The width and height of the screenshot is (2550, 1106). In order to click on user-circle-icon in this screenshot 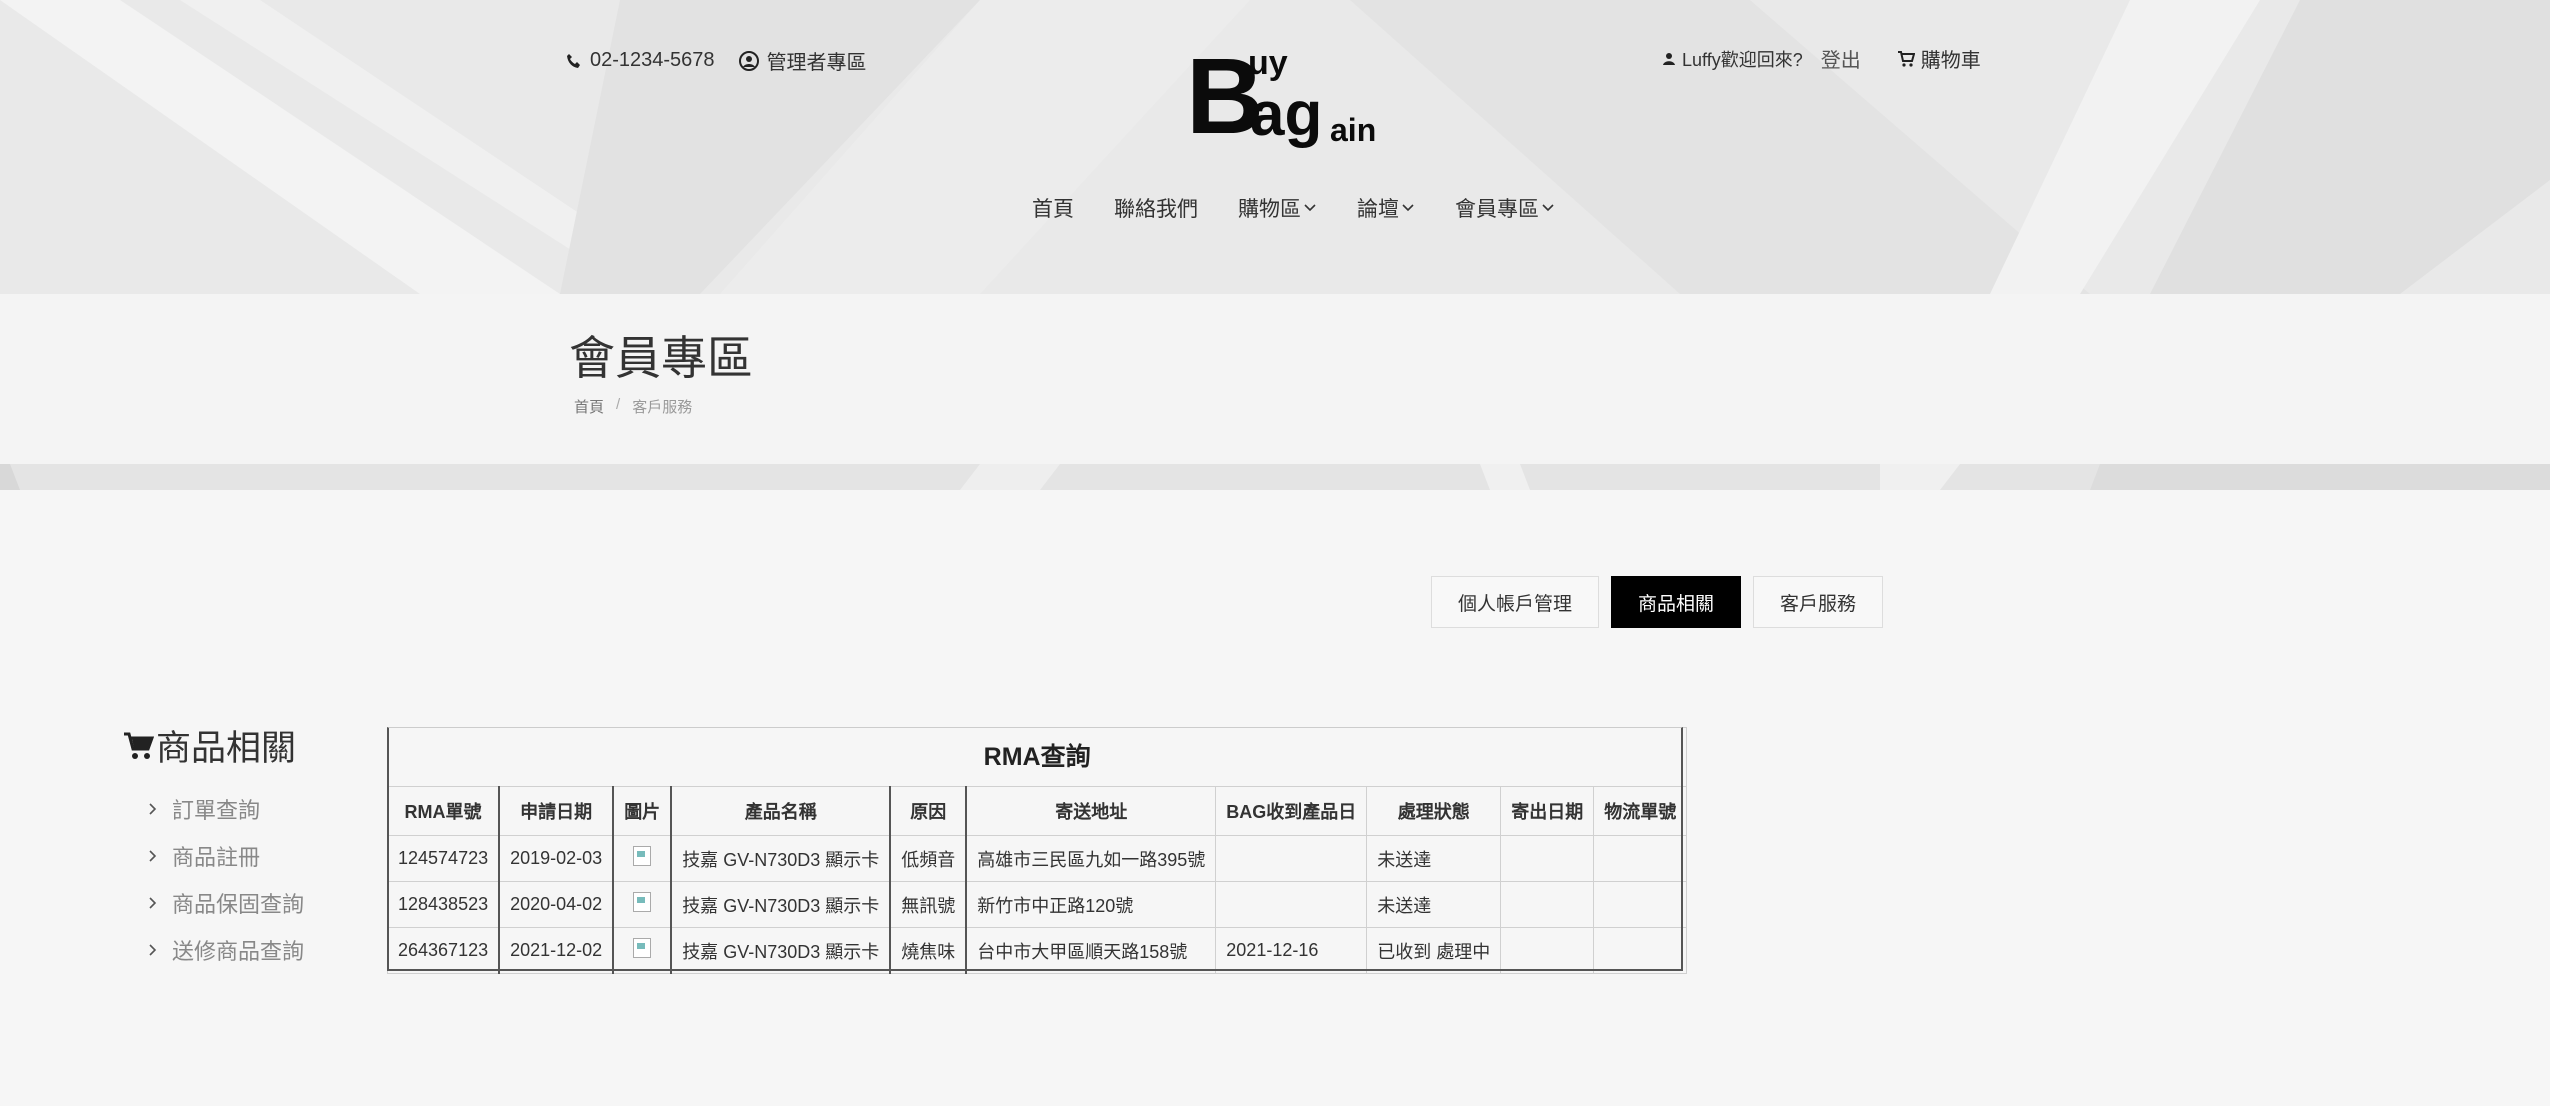, I will do `click(748, 60)`.